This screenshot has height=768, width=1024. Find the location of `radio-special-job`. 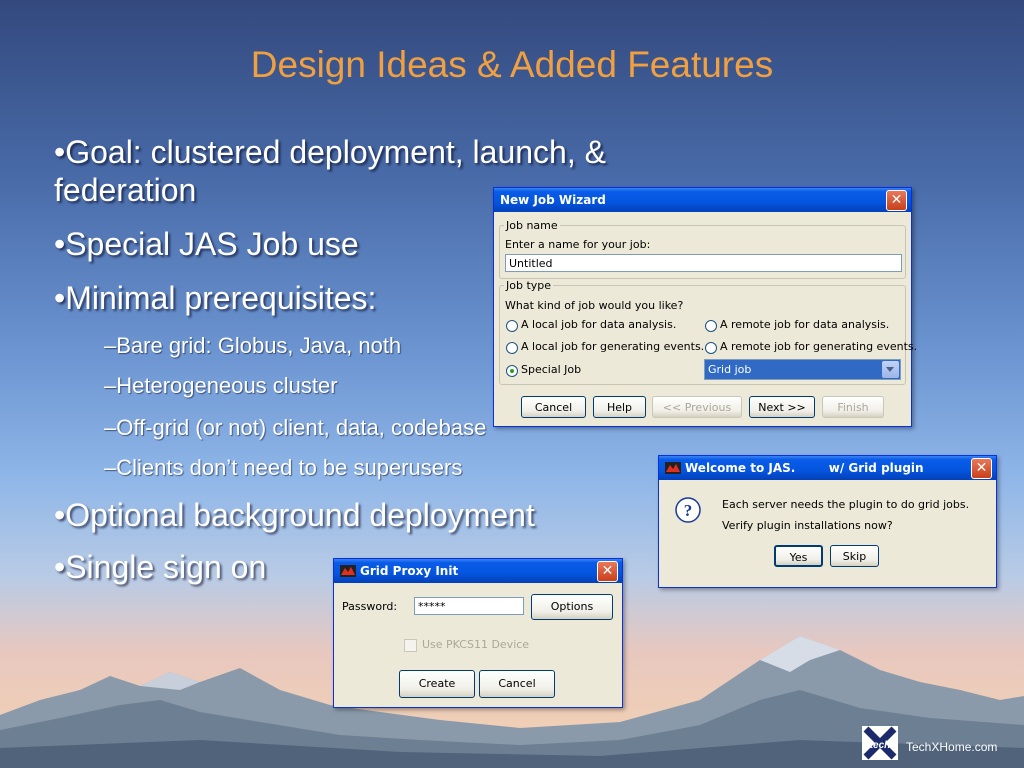

radio-special-job is located at coordinates (512, 371).